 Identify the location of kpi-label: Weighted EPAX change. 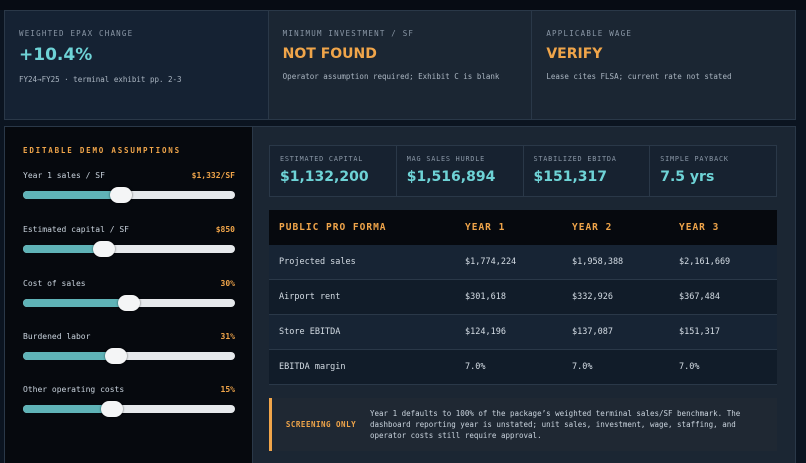
(76, 33).